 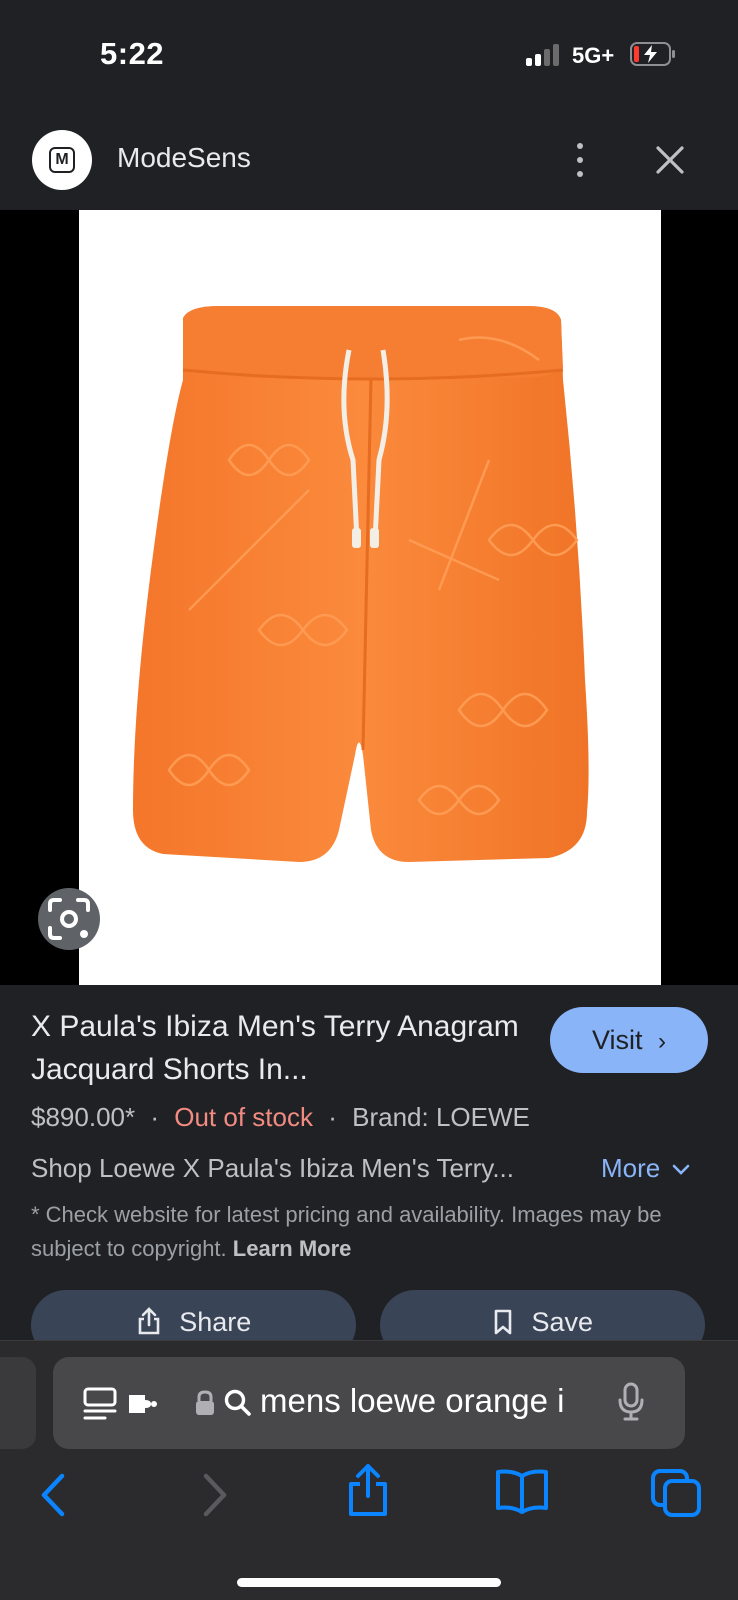 What do you see at coordinates (522, 1491) in the screenshot?
I see `bookmarks-icon` at bounding box center [522, 1491].